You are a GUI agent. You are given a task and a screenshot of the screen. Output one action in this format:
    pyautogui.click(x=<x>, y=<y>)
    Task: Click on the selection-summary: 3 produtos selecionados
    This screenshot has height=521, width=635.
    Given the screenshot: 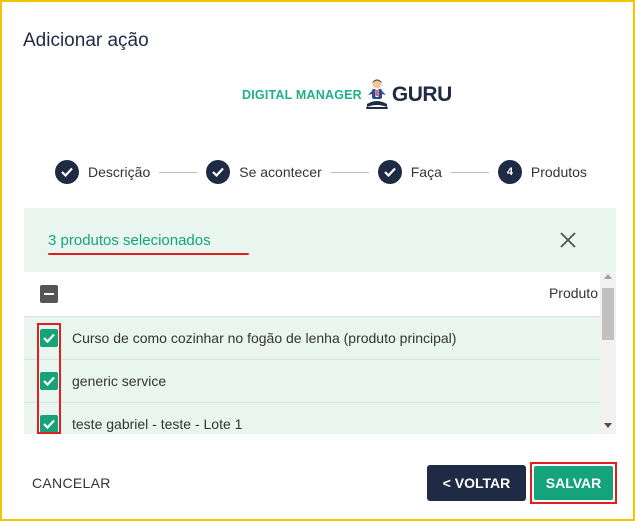 What is the action you would take?
    pyautogui.click(x=129, y=240)
    